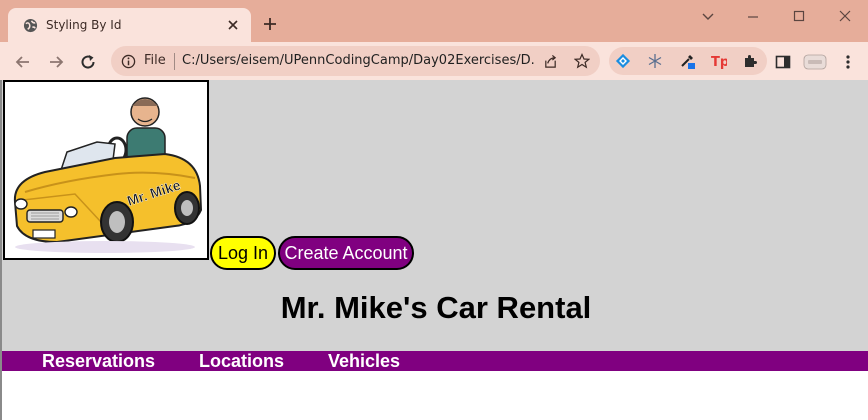 Image resolution: width=868 pixels, height=420 pixels. Describe the element at coordinates (815, 62) in the screenshot. I see `profile-avatar-icon` at that location.